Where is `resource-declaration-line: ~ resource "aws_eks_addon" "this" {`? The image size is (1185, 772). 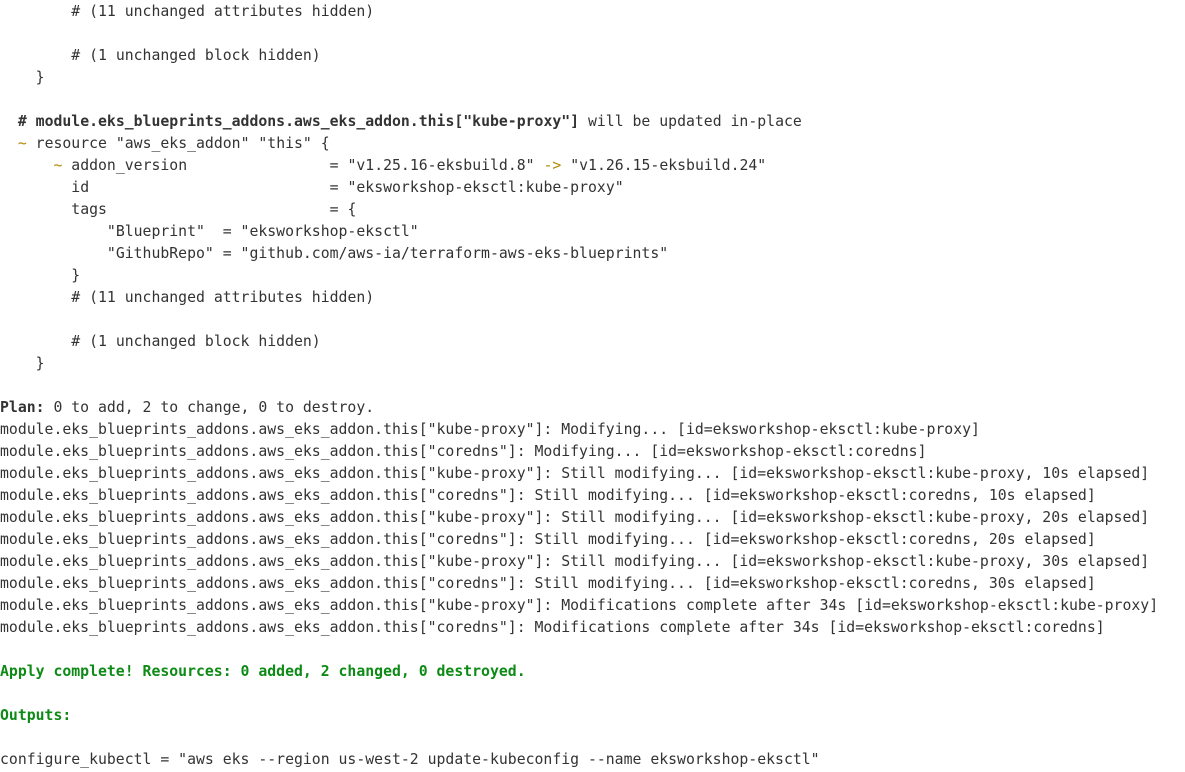
resource-declaration-line: ~ resource "aws_eks_addon" "this" { is located at coordinates (592, 144).